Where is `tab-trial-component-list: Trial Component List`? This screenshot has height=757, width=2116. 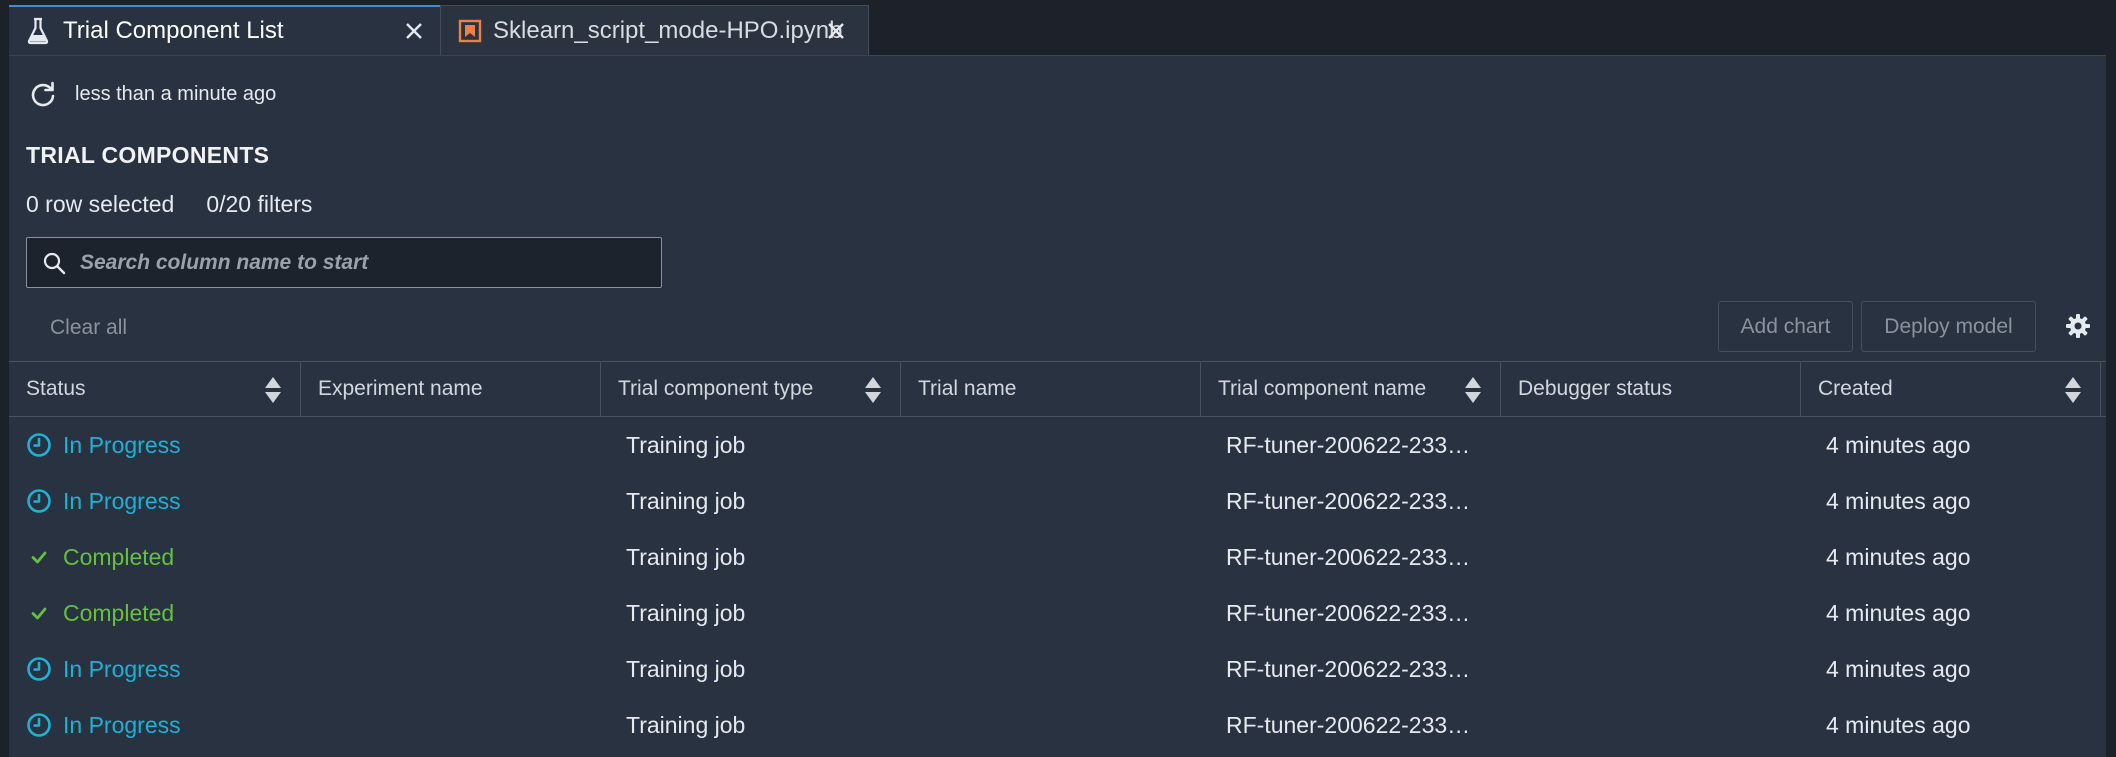 tab-trial-component-list: Trial Component List is located at coordinates (224, 30).